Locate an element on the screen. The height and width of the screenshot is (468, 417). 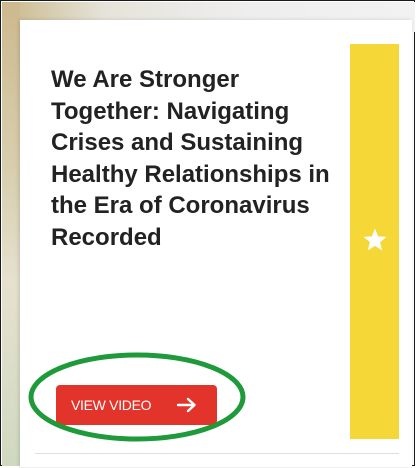
star-icon is located at coordinates (375, 239).